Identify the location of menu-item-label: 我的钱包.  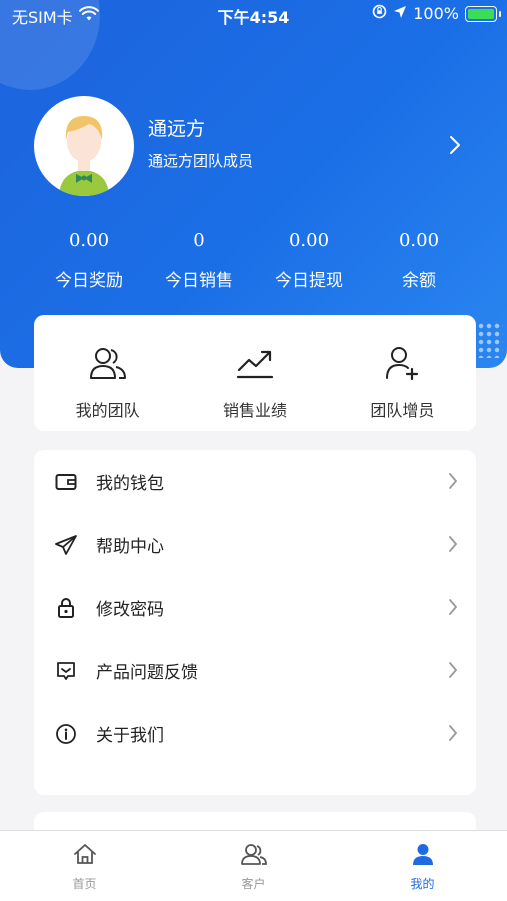
(130, 484).